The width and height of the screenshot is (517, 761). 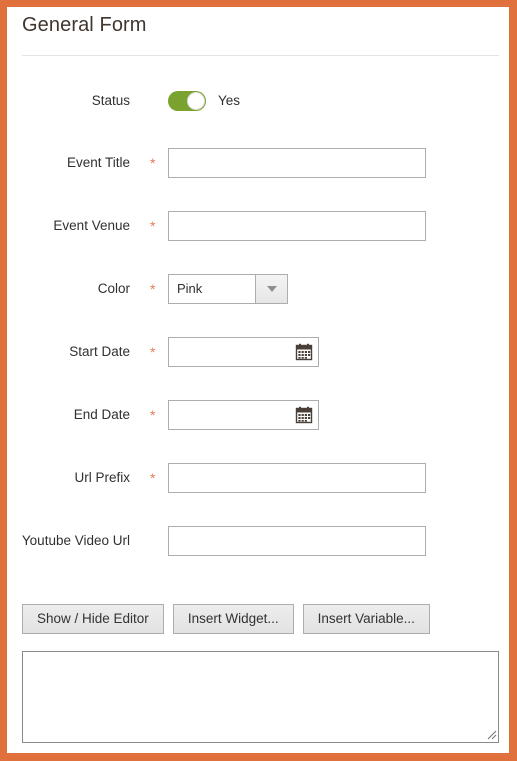 I want to click on field-row-color: Color * Pink, so click(x=258, y=289).